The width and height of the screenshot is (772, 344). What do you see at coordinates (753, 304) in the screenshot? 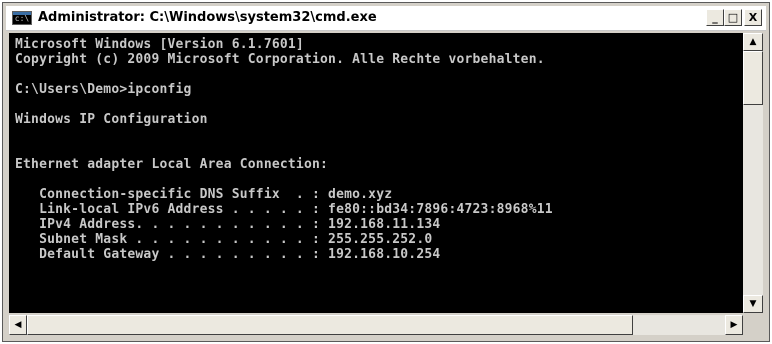
I see `scroll-down-button: ▼` at bounding box center [753, 304].